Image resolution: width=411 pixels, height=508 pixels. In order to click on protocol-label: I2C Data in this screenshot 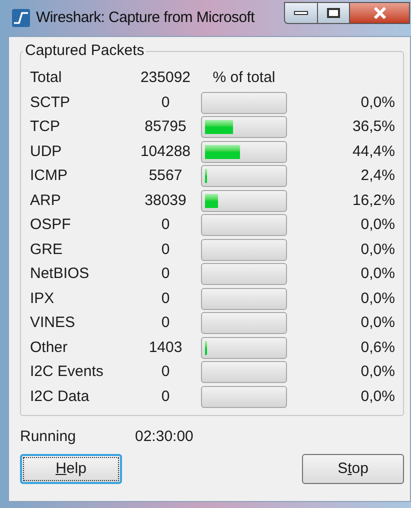, I will do `click(60, 396)`.